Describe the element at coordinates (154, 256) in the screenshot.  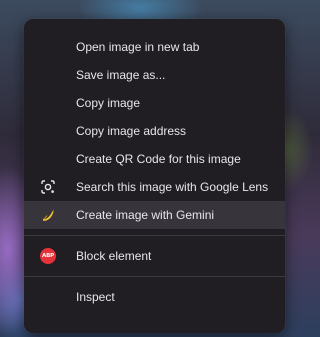
I see `menu-item-block-element: ABP Block element` at that location.